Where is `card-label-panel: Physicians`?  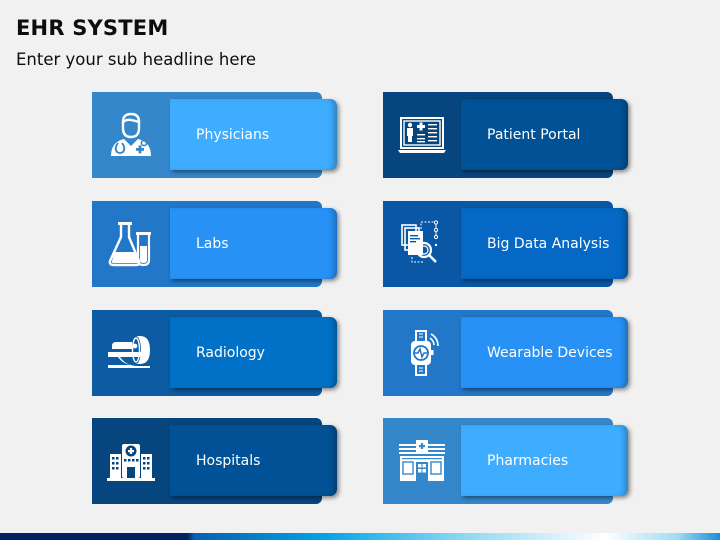
card-label-panel: Physicians is located at coordinates (253, 134).